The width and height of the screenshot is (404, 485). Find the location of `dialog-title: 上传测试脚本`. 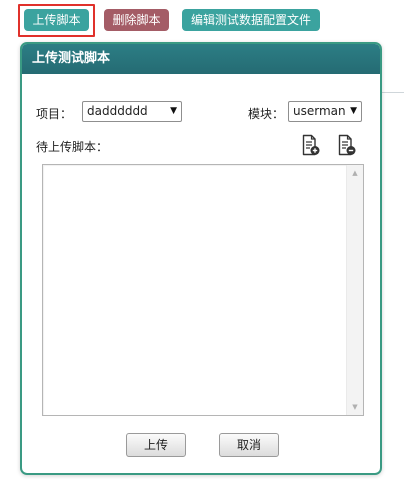

dialog-title: 上传测试脚本 is located at coordinates (71, 58).